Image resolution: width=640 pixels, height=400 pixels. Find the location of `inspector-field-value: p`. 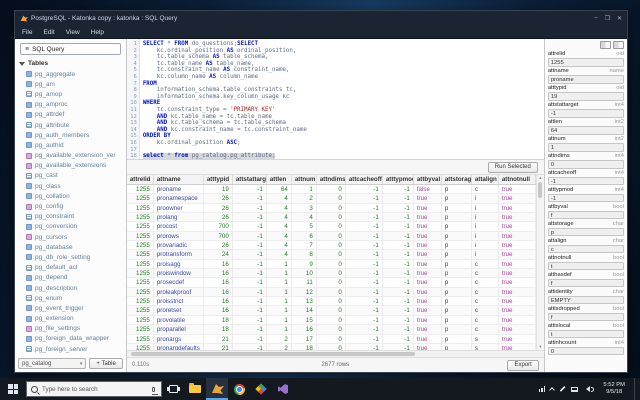

inspector-field-value: p is located at coordinates (585, 232).